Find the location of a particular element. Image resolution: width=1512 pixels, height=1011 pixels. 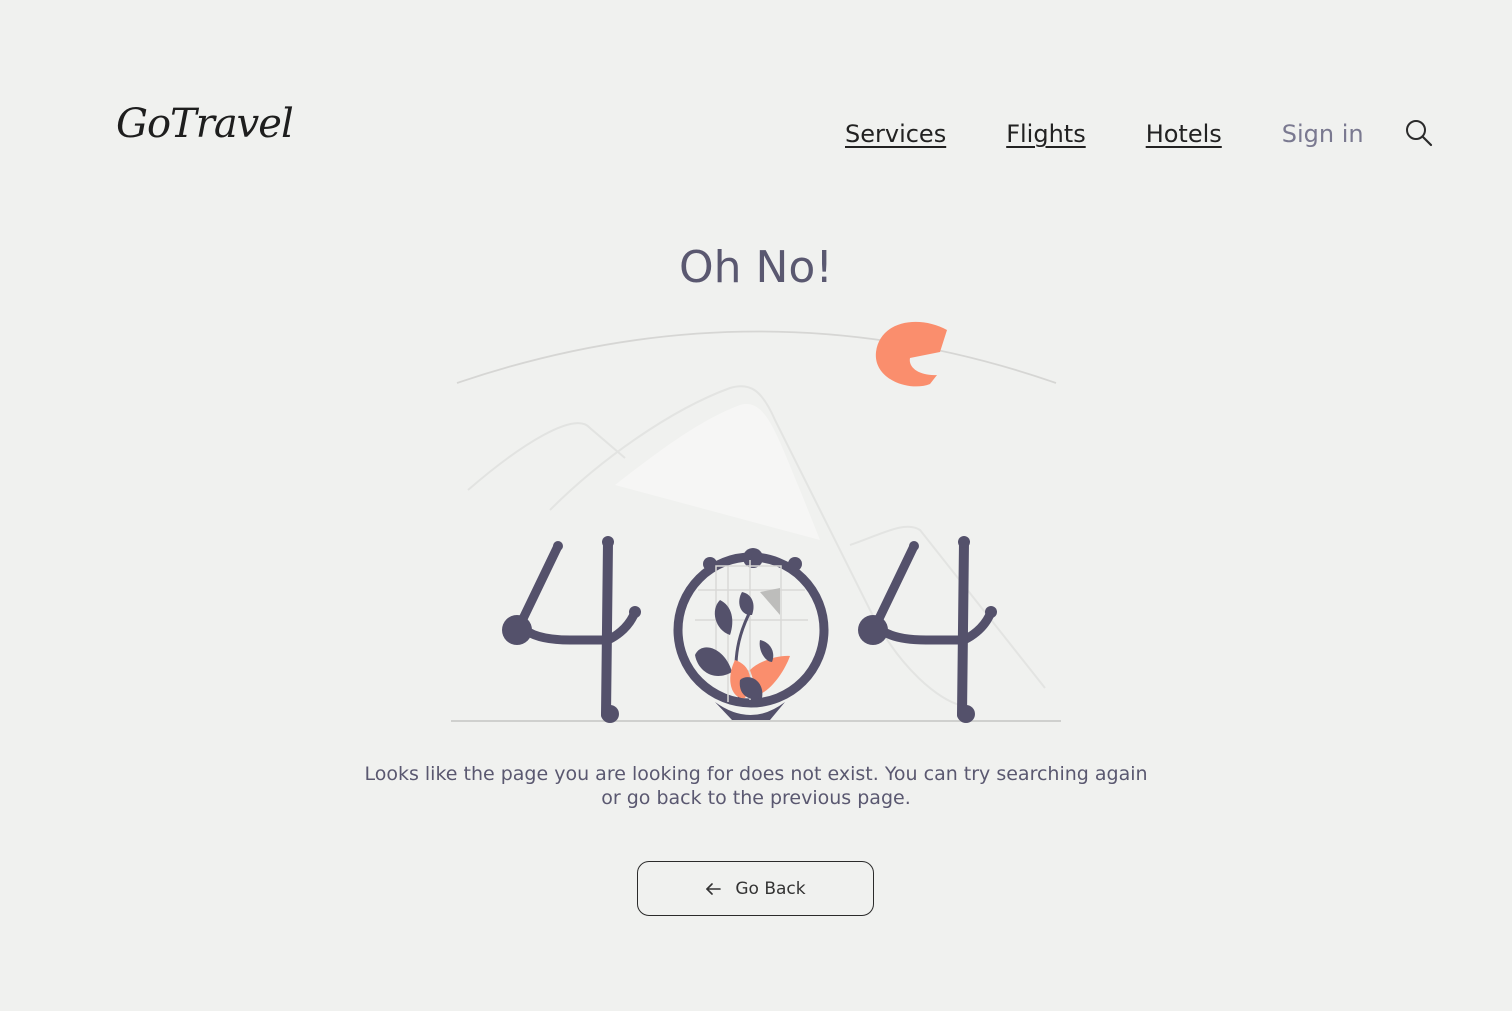

logo: GoTravel is located at coordinates (205, 124).